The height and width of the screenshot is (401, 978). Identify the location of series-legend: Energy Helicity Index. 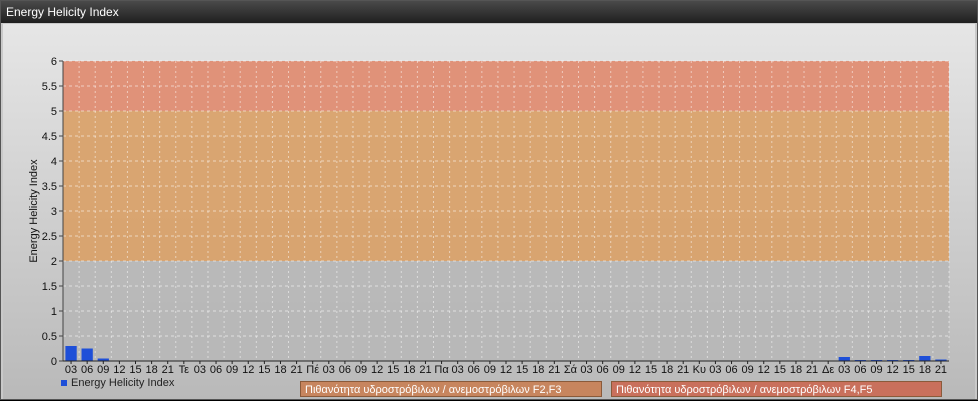
(117, 383).